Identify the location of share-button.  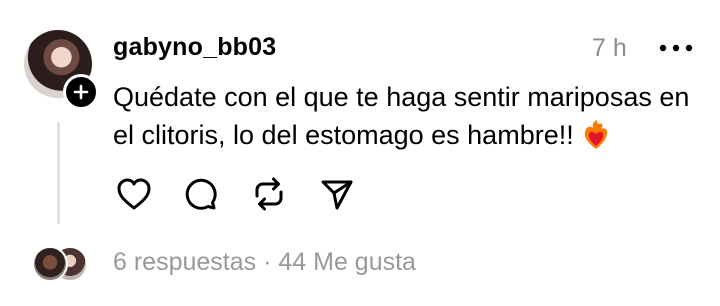
(337, 194).